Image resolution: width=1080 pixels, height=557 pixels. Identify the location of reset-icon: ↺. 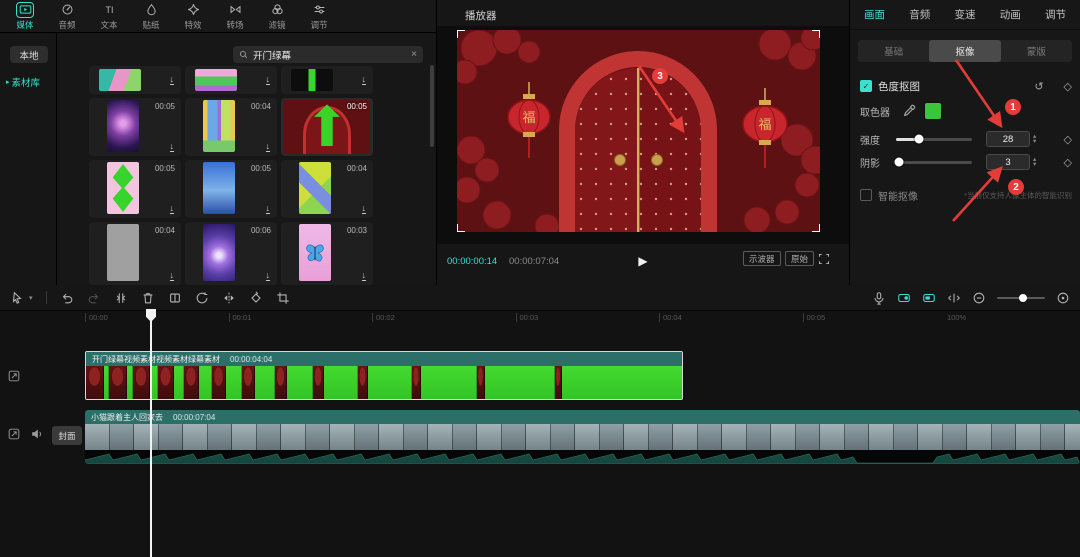
(1038, 86).